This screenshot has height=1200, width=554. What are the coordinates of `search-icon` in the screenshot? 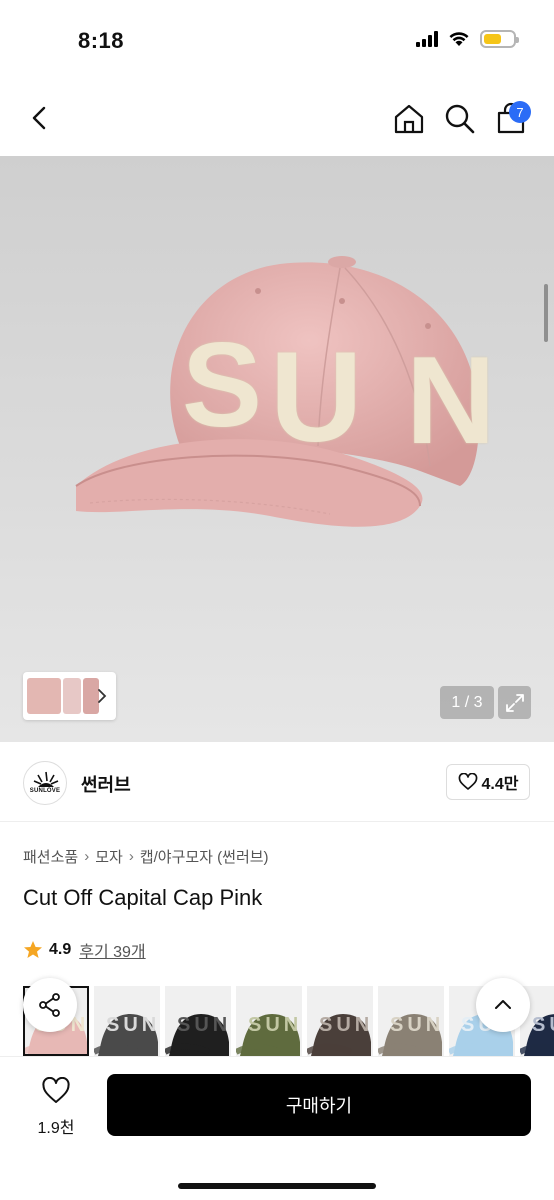 It's located at (460, 119).